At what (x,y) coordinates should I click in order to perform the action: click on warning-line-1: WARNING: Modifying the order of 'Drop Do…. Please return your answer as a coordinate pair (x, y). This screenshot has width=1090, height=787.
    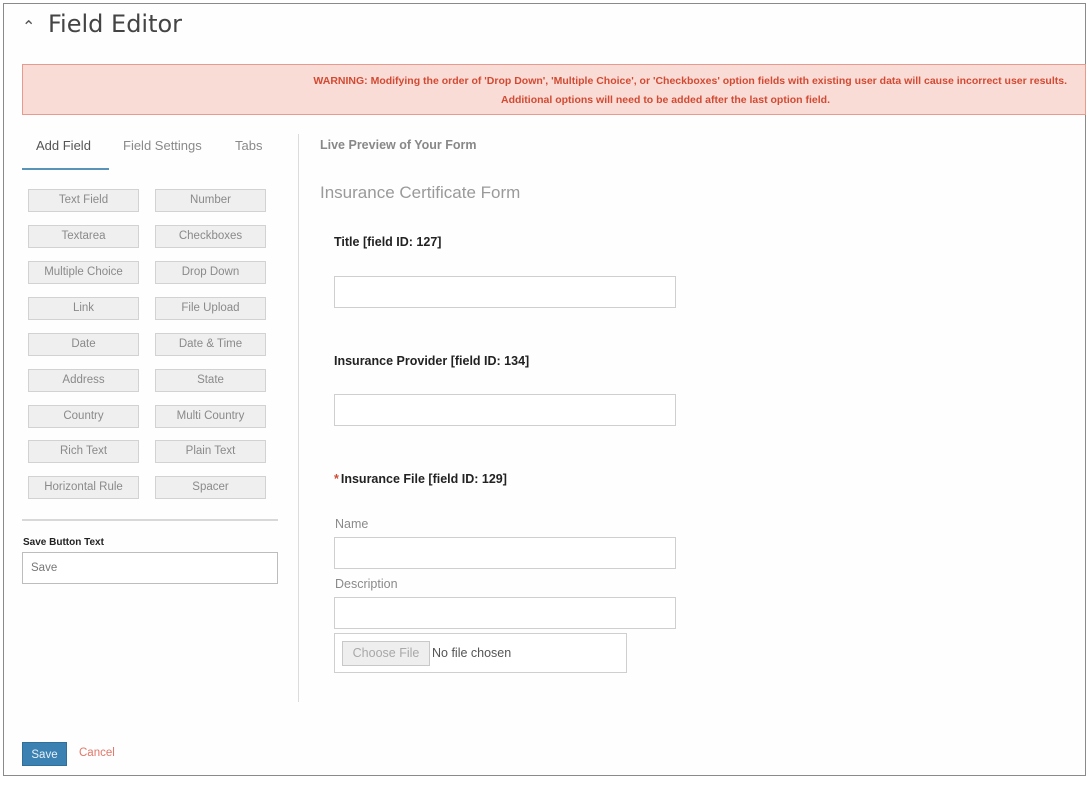
    Looking at the image, I should click on (690, 81).